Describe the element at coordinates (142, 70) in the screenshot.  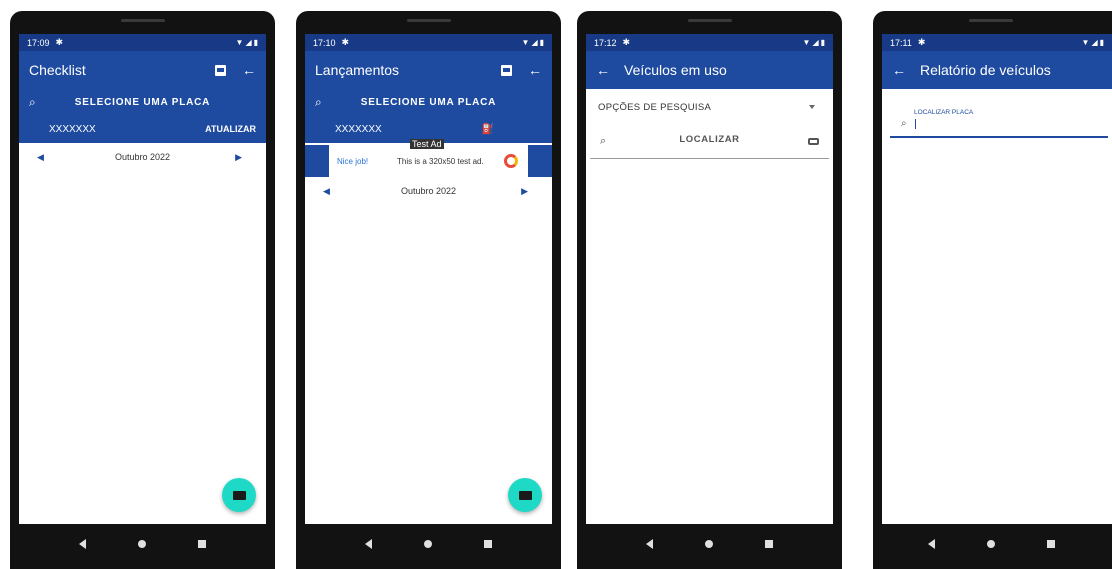
I see `app-bar: Checklist ←` at that location.